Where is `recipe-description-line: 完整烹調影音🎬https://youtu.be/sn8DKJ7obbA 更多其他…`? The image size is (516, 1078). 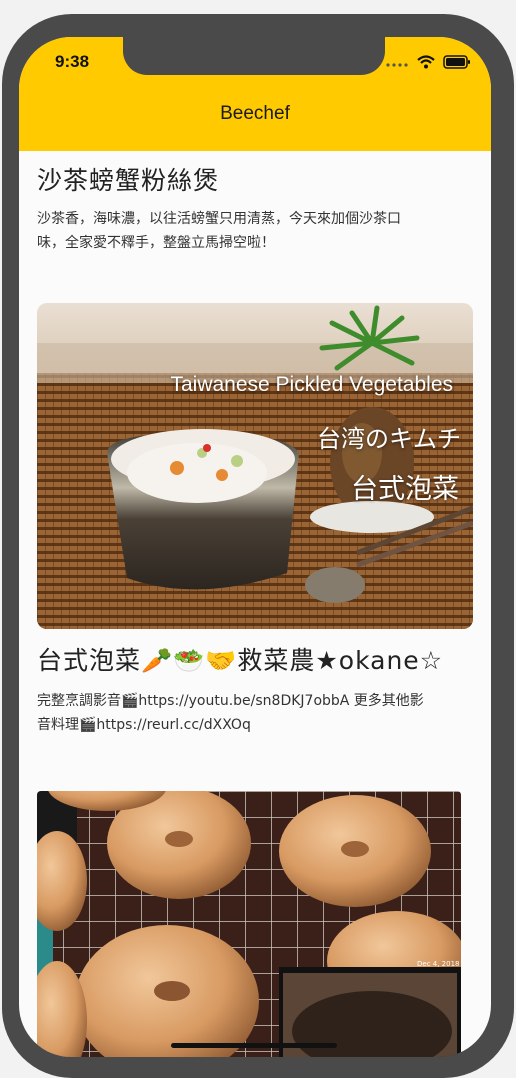
recipe-description-line: 完整烹調影音🎬https://youtu.be/sn8DKJ7obbA 更多其他… is located at coordinates (230, 701).